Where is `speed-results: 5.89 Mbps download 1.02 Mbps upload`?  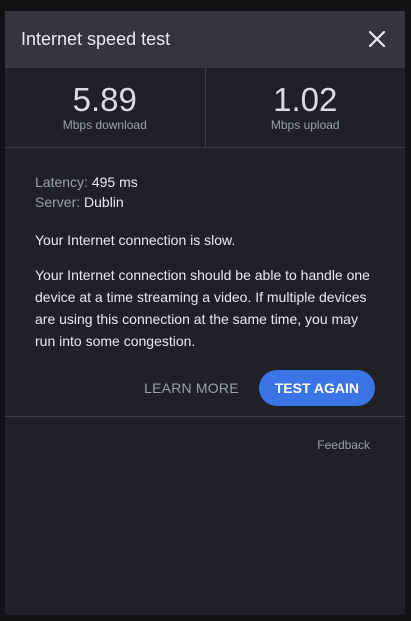
speed-results: 5.89 Mbps download 1.02 Mbps upload is located at coordinates (205, 108).